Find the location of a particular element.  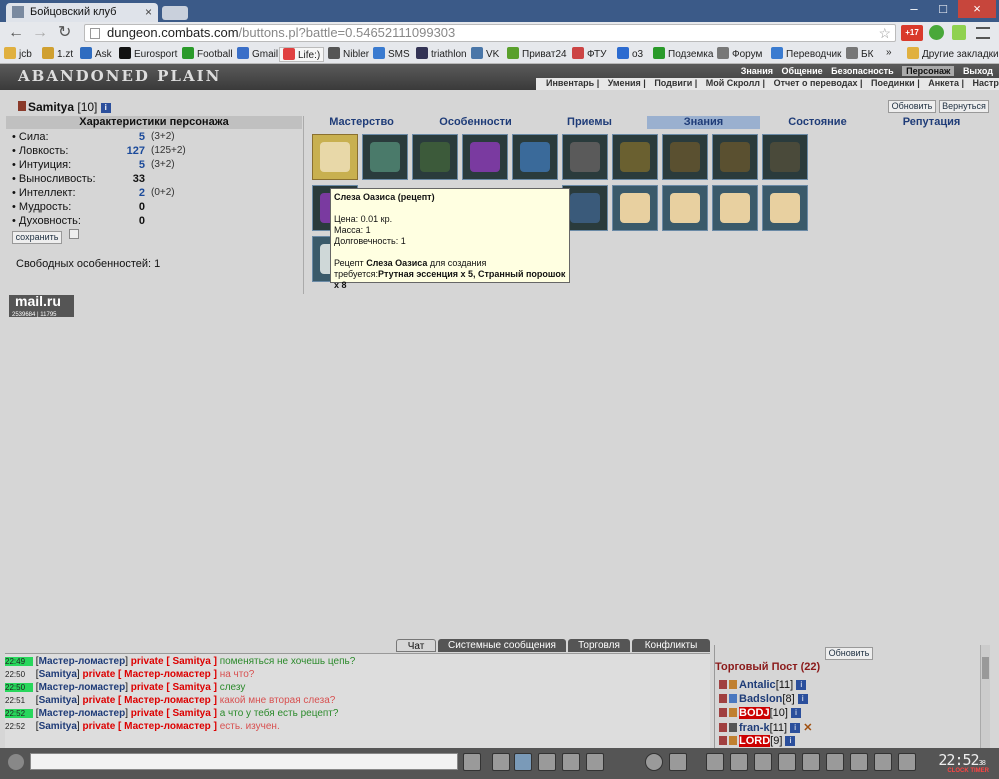

subnav-duels: Поединки is located at coordinates (893, 83).